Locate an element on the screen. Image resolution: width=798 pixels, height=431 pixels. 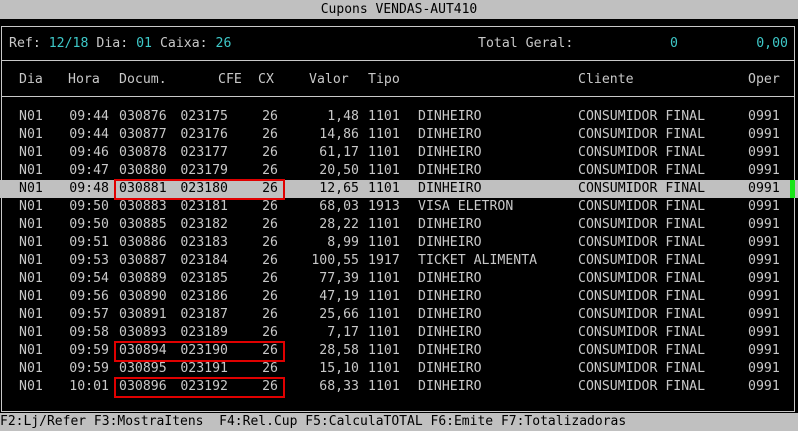
cell-valor: 7,17 is located at coordinates (343, 332).